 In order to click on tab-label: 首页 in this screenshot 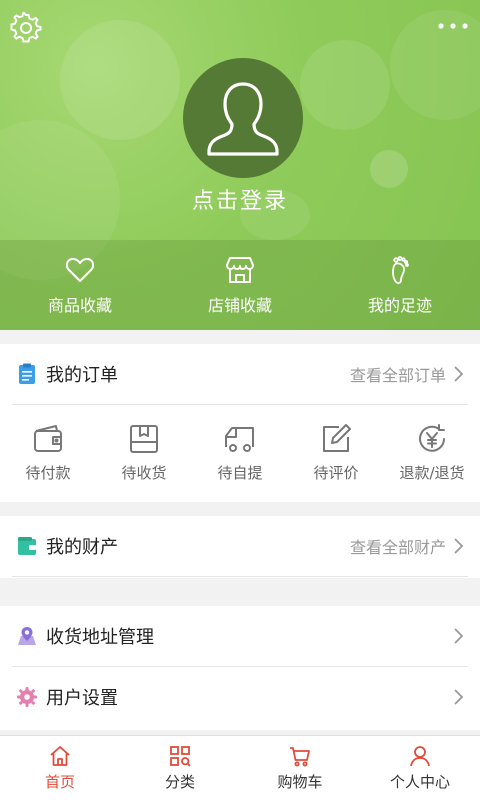, I will do `click(59, 782)`.